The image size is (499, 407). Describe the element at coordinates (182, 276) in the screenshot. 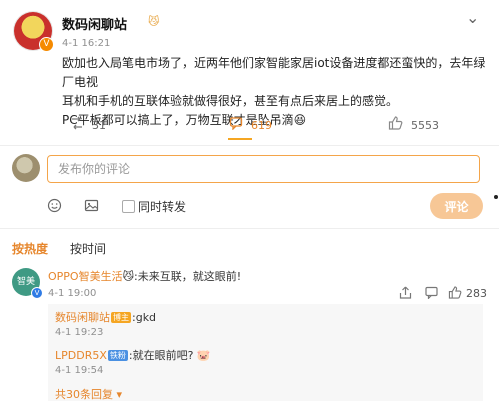

I see `comment-text: 😼:未来互联，就这眼前!` at that location.